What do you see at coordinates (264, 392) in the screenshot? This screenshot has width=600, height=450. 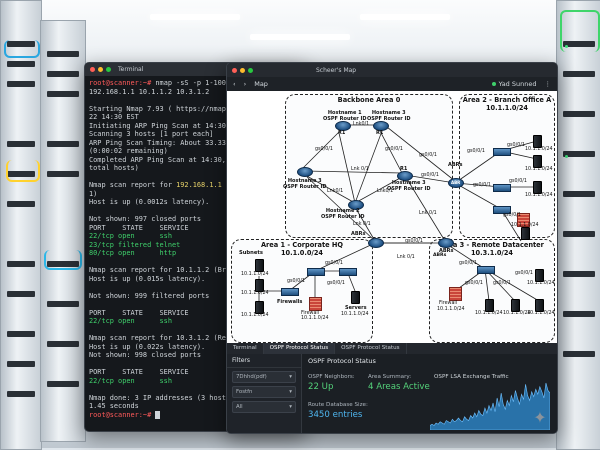 I see `filter-select: Fostfn ▾` at bounding box center [264, 392].